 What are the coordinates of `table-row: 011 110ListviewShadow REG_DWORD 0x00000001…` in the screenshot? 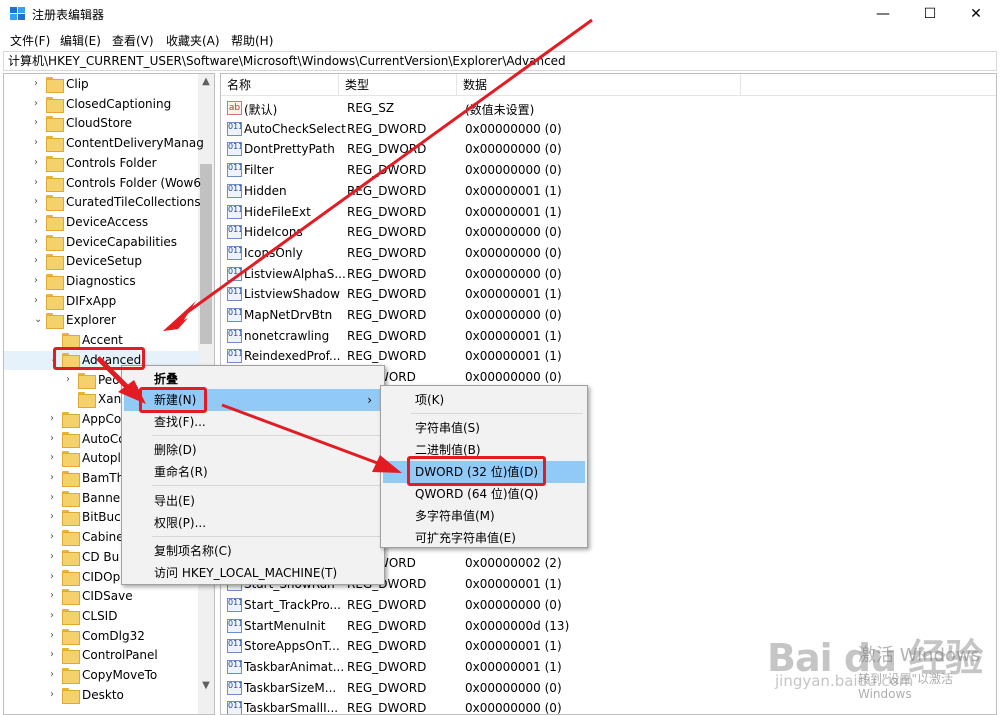 It's located at (608, 294).